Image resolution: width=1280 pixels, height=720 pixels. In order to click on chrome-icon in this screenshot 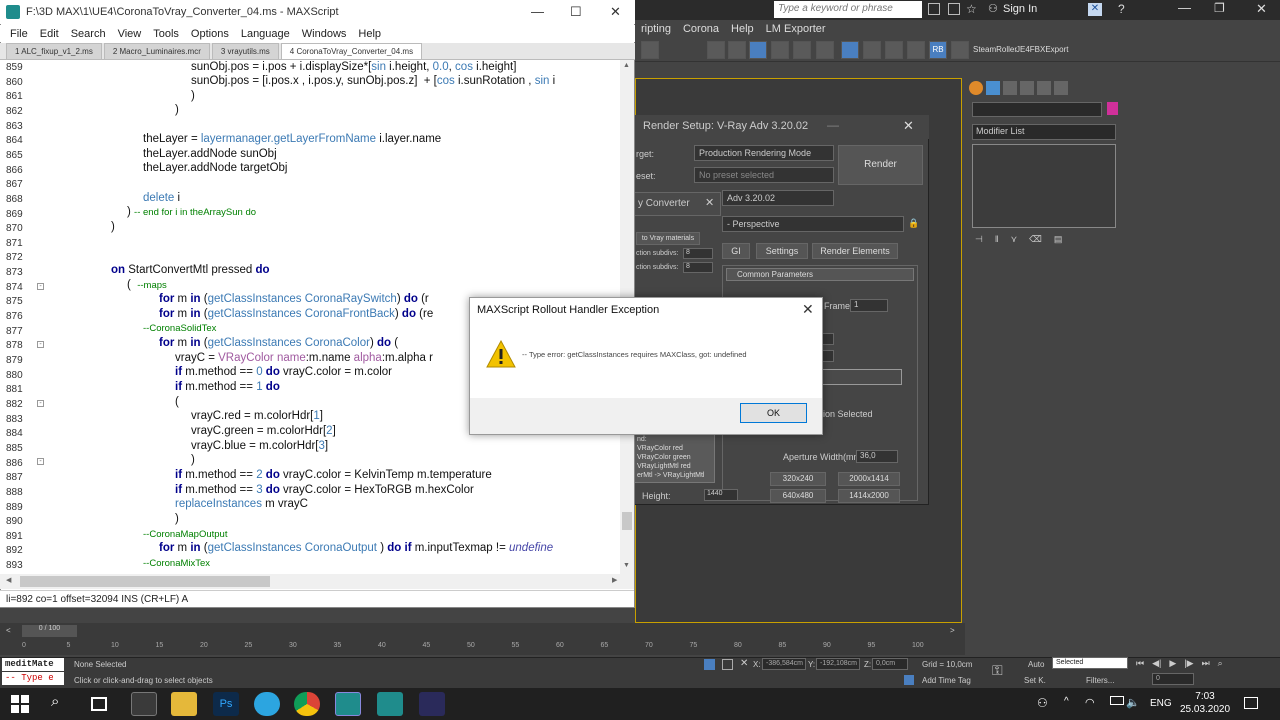, I will do `click(307, 704)`.